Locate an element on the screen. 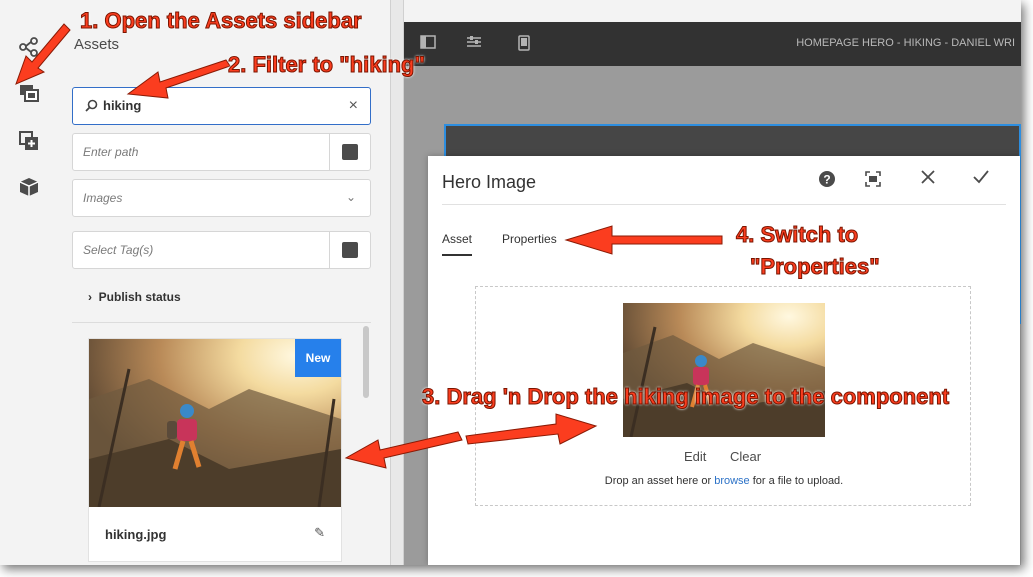  panel-resize-handle is located at coordinates (397, 282).